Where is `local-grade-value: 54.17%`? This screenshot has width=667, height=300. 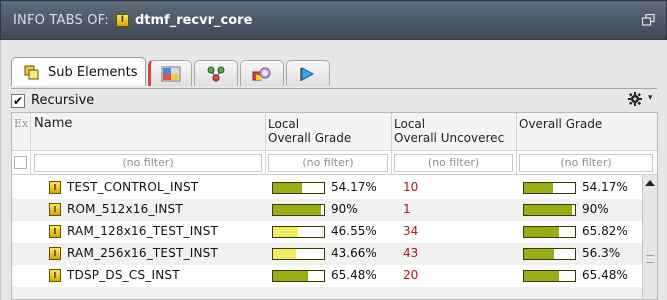
local-grade-value: 54.17% is located at coordinates (354, 187).